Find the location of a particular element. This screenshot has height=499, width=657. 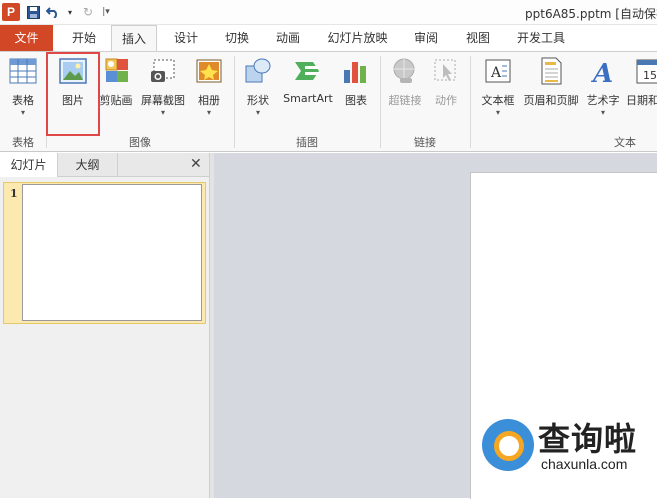

shapes-icon is located at coordinates (258, 72).